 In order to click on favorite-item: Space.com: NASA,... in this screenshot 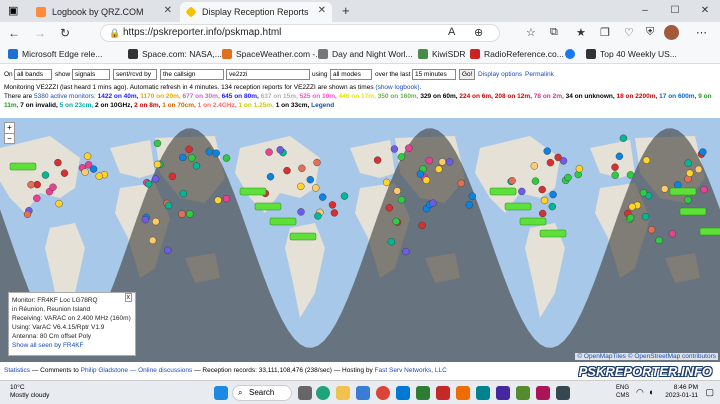, I will do `click(175, 54)`.